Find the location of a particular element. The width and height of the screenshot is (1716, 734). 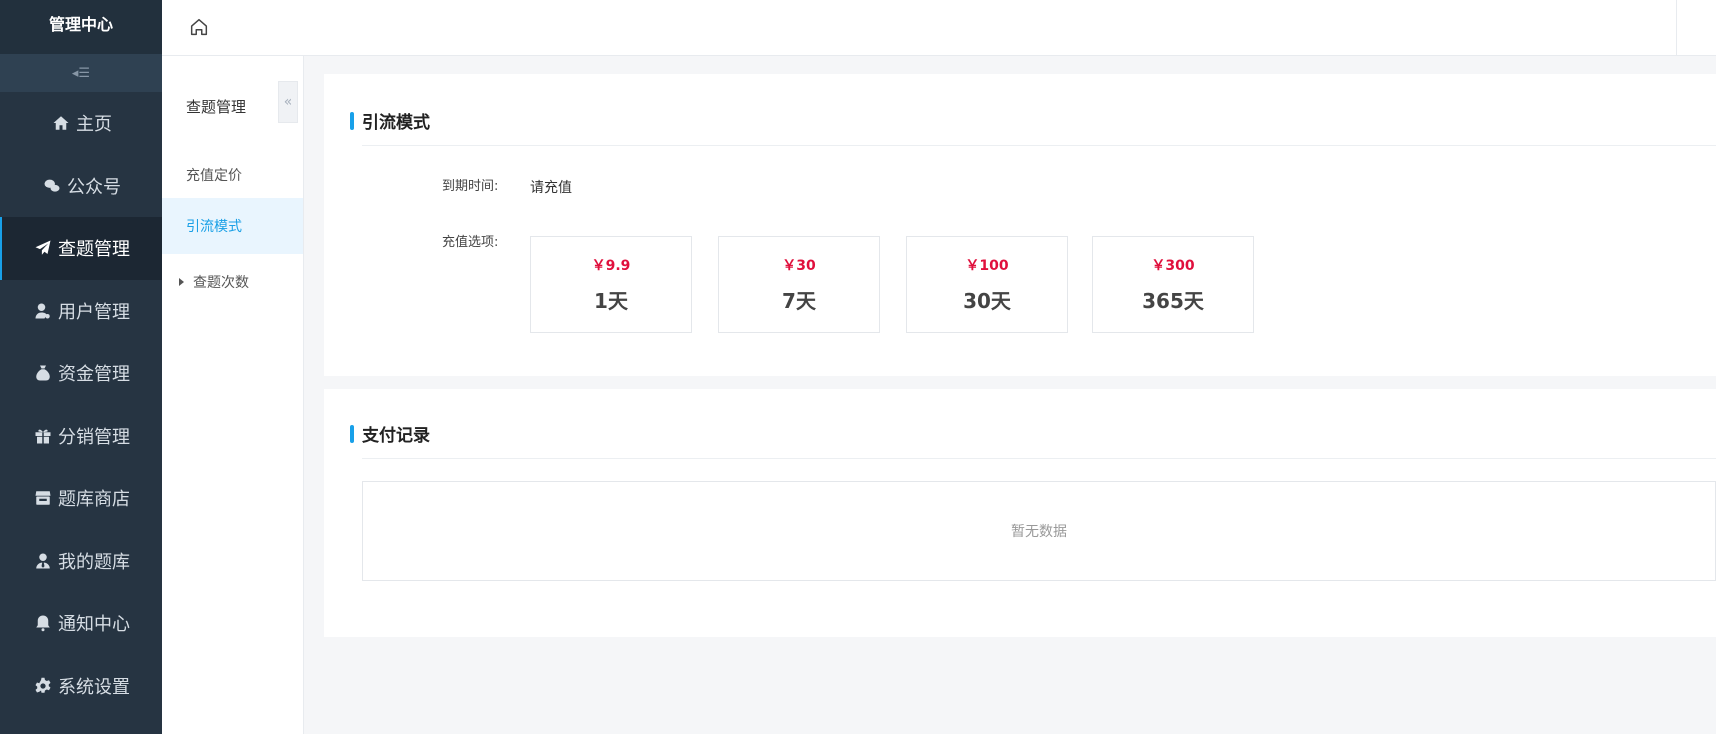

sidebar-item-my-question-bank: 我的题库 is located at coordinates (81, 561).